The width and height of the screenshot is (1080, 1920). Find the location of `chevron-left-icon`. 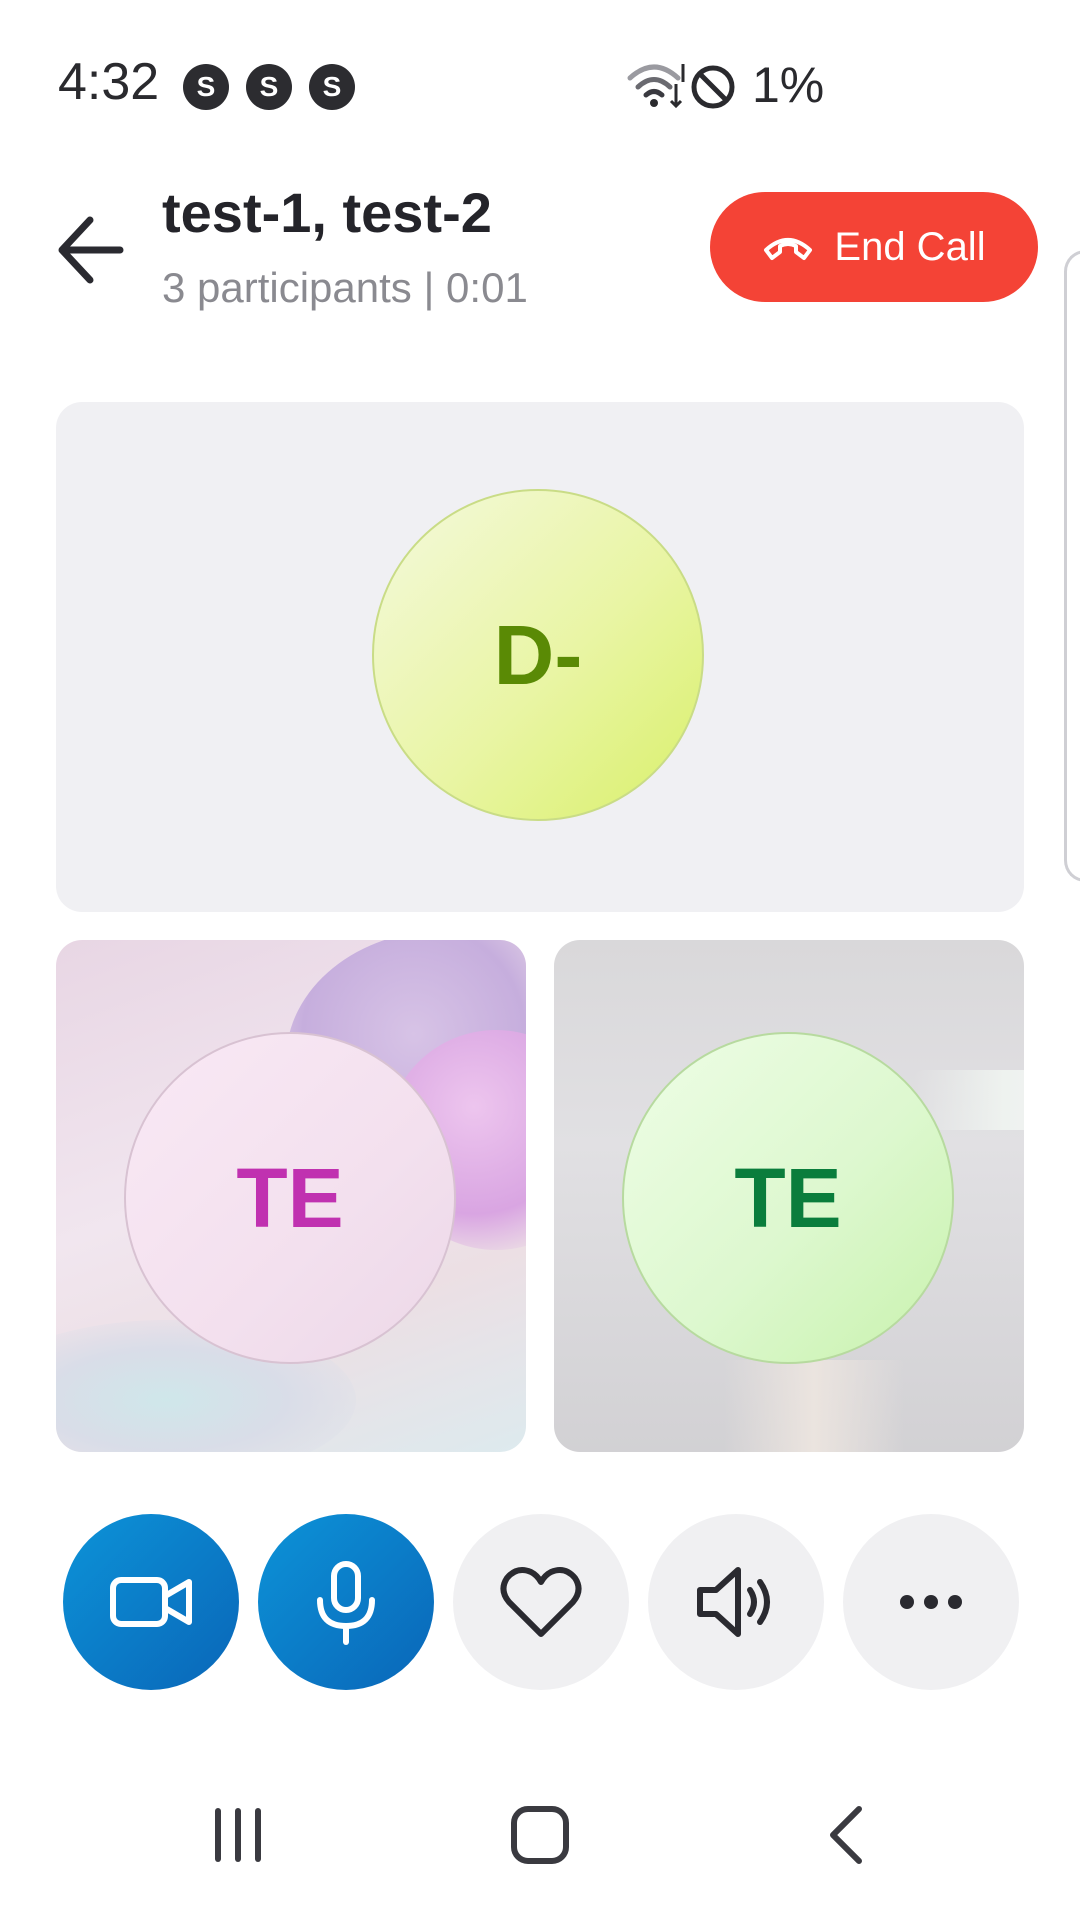

chevron-left-icon is located at coordinates (846, 1835).